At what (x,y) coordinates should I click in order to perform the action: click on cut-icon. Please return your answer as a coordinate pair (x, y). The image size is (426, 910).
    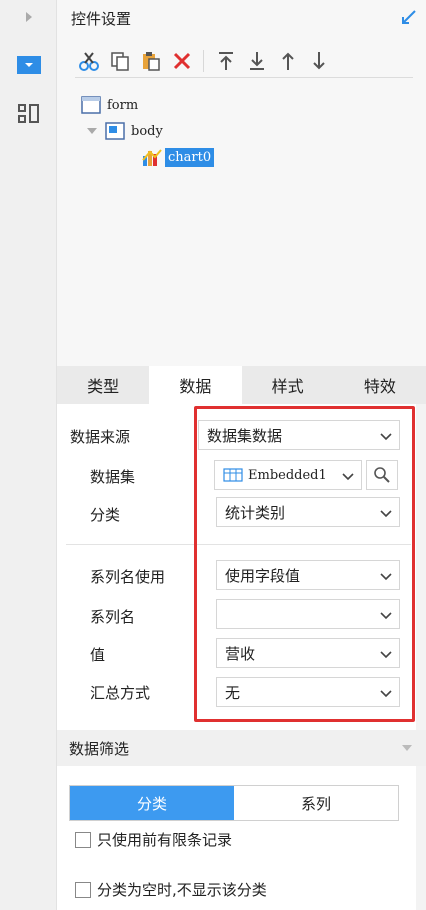
    Looking at the image, I should click on (89, 61).